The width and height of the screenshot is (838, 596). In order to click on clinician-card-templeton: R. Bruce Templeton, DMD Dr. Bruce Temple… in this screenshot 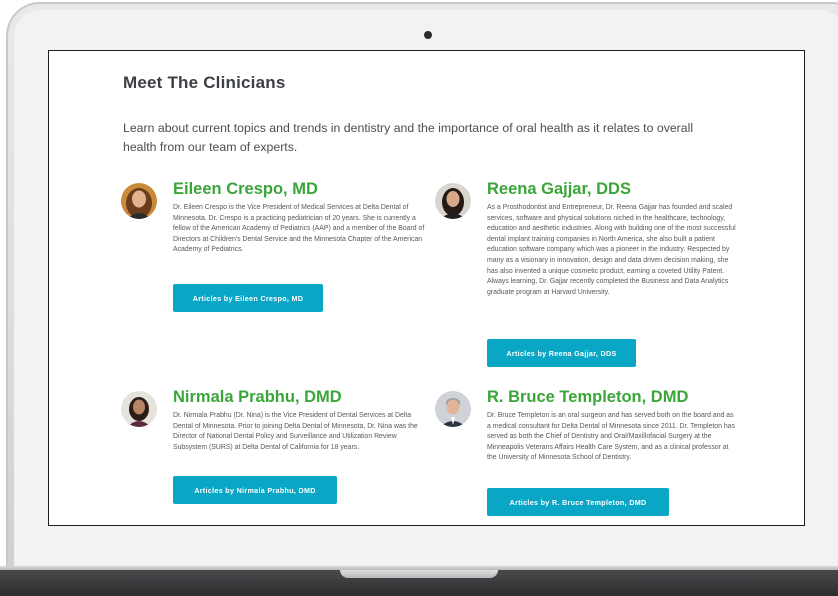, I will do `click(585, 454)`.